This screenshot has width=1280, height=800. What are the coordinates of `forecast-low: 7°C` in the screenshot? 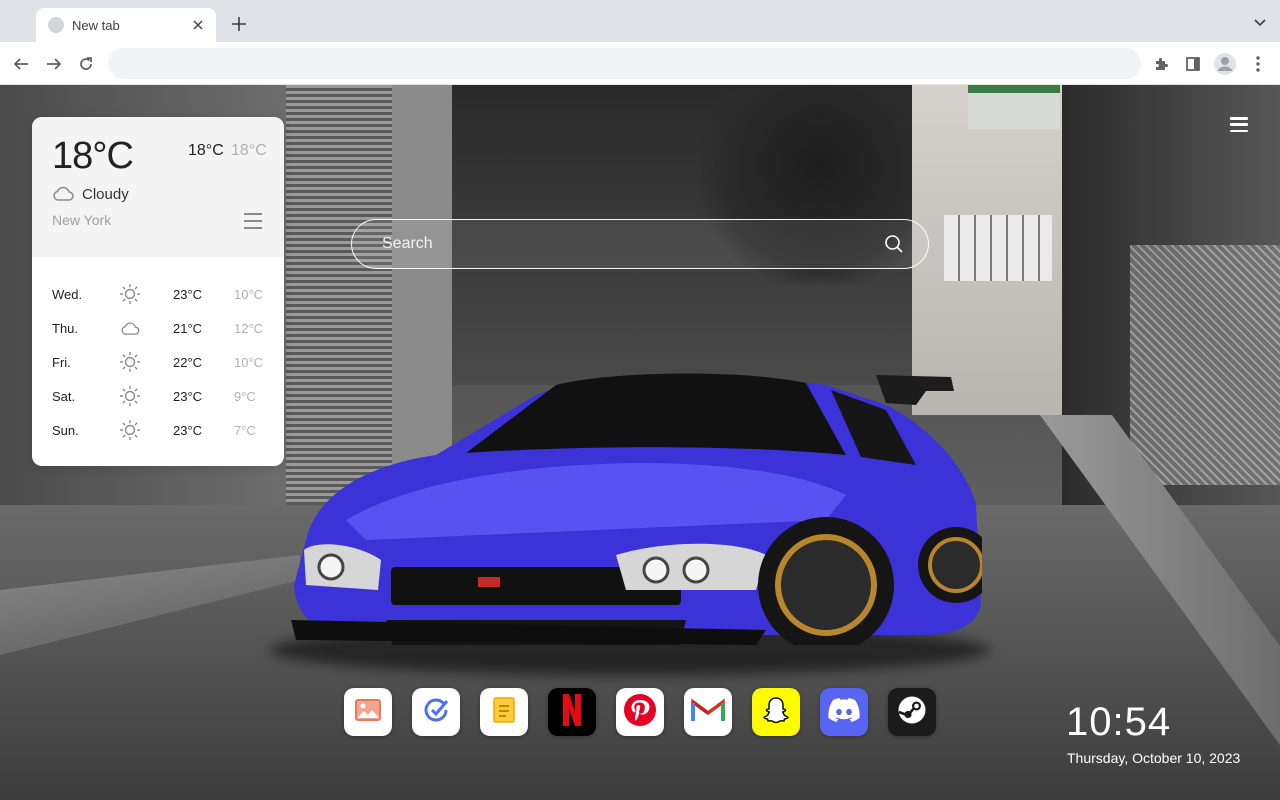 It's located at (245, 430).